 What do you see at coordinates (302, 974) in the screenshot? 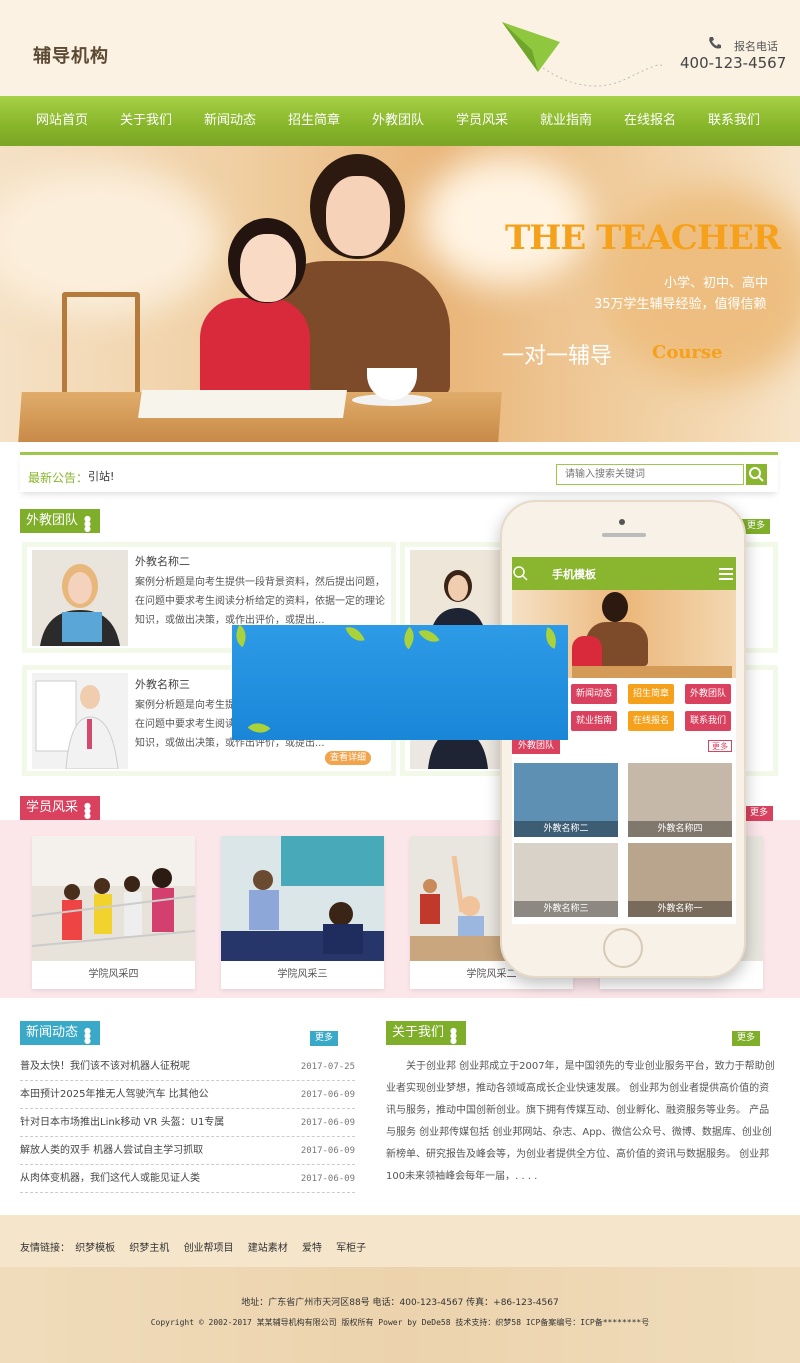
I see `student-caption: 学院风采三` at bounding box center [302, 974].